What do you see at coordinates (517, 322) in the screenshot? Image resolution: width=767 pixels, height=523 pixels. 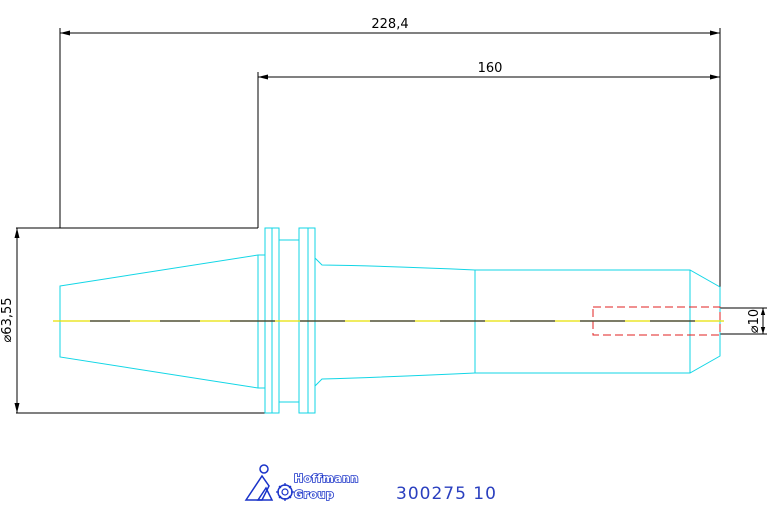 I see `tool-body` at bounding box center [517, 322].